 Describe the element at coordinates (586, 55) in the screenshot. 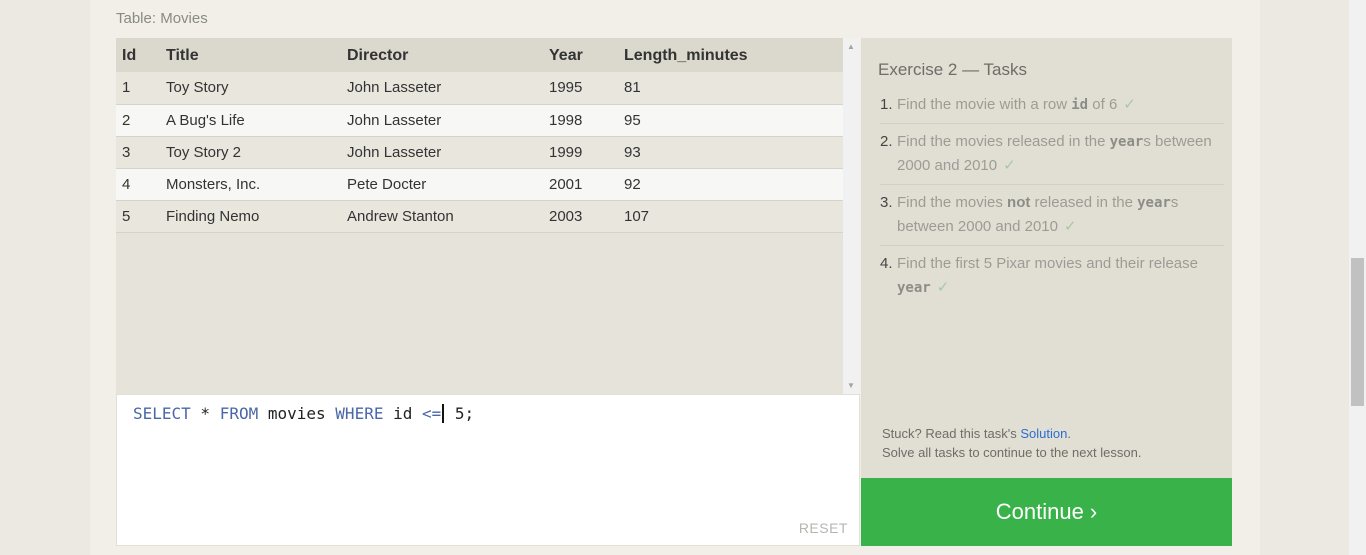

I see `column-header-year: Year` at that location.